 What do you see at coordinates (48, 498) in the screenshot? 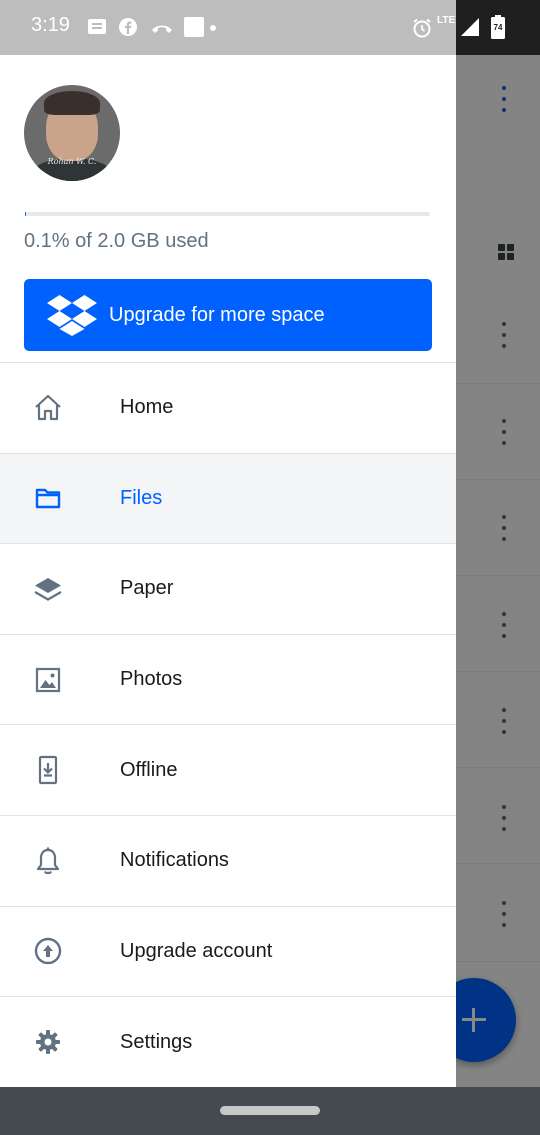
I see `folder-icon` at bounding box center [48, 498].